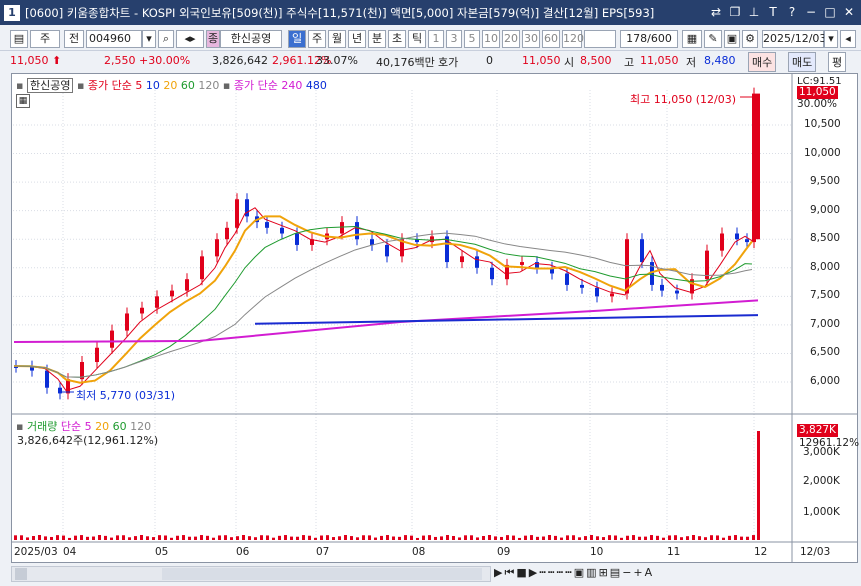 This screenshot has width=861, height=586. Describe the element at coordinates (627, 572) in the screenshot. I see `minus-icon: −` at that location.